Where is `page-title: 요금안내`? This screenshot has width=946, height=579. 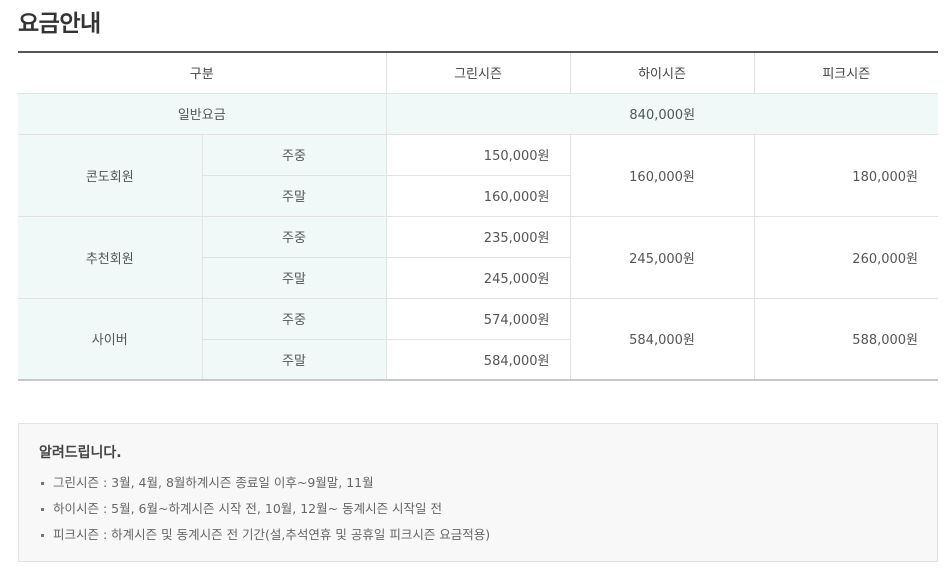
page-title: 요금안내 is located at coordinates (59, 24).